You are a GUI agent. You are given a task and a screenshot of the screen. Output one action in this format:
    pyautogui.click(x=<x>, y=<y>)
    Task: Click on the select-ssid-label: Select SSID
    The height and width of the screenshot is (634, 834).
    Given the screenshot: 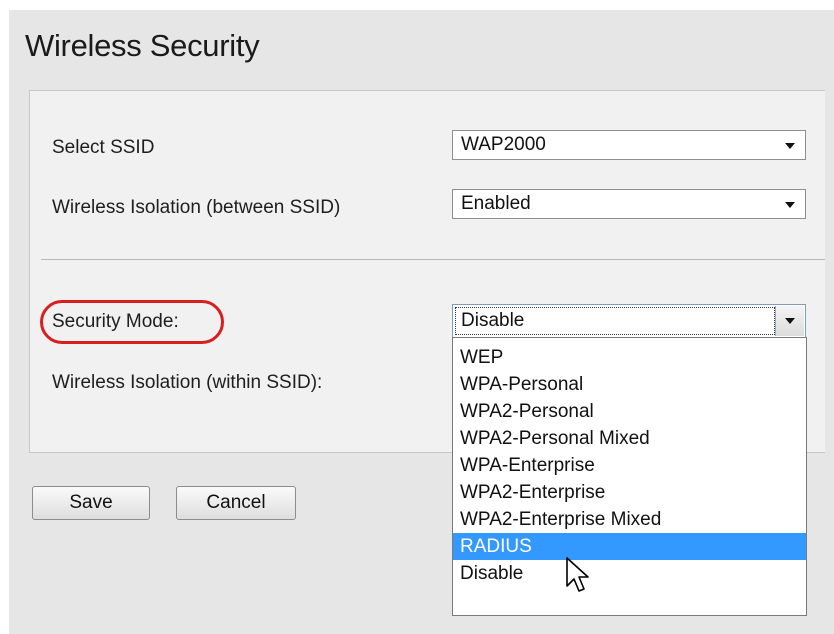 What is the action you would take?
    pyautogui.click(x=103, y=147)
    